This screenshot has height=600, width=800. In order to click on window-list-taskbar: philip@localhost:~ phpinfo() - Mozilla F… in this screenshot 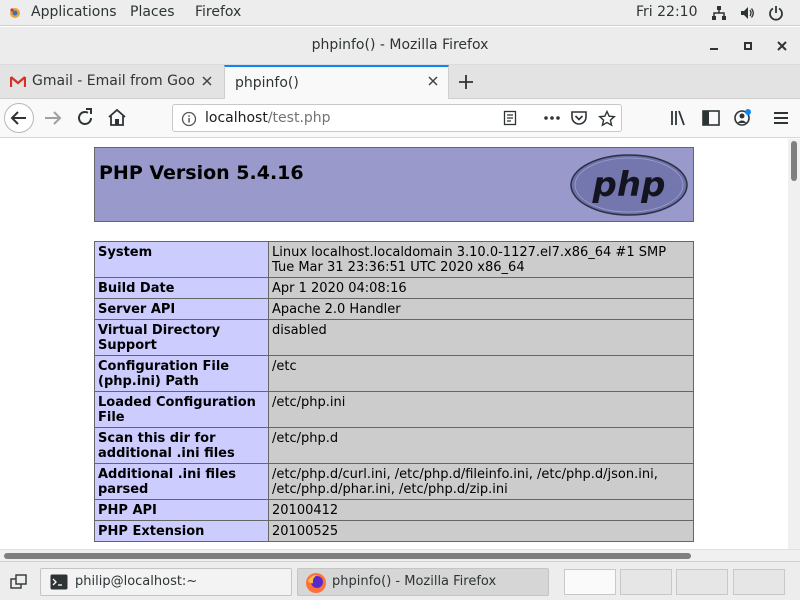, I will do `click(400, 580)`.